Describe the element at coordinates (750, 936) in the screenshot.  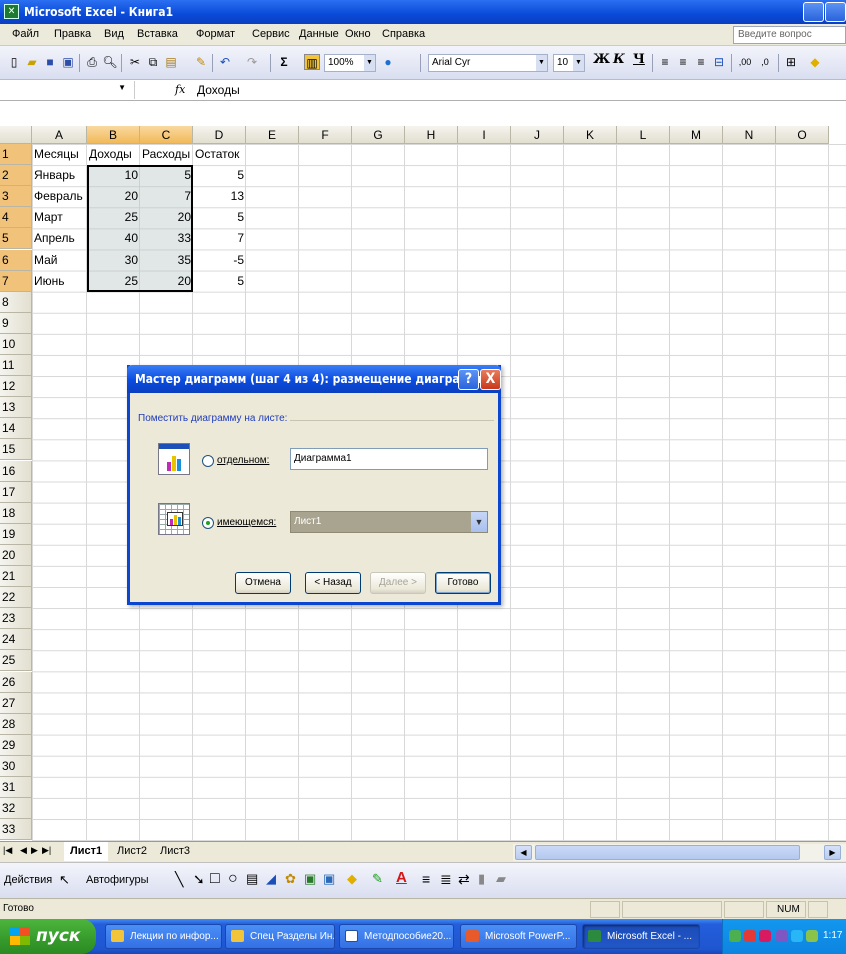
I see `antivirus-icon` at that location.